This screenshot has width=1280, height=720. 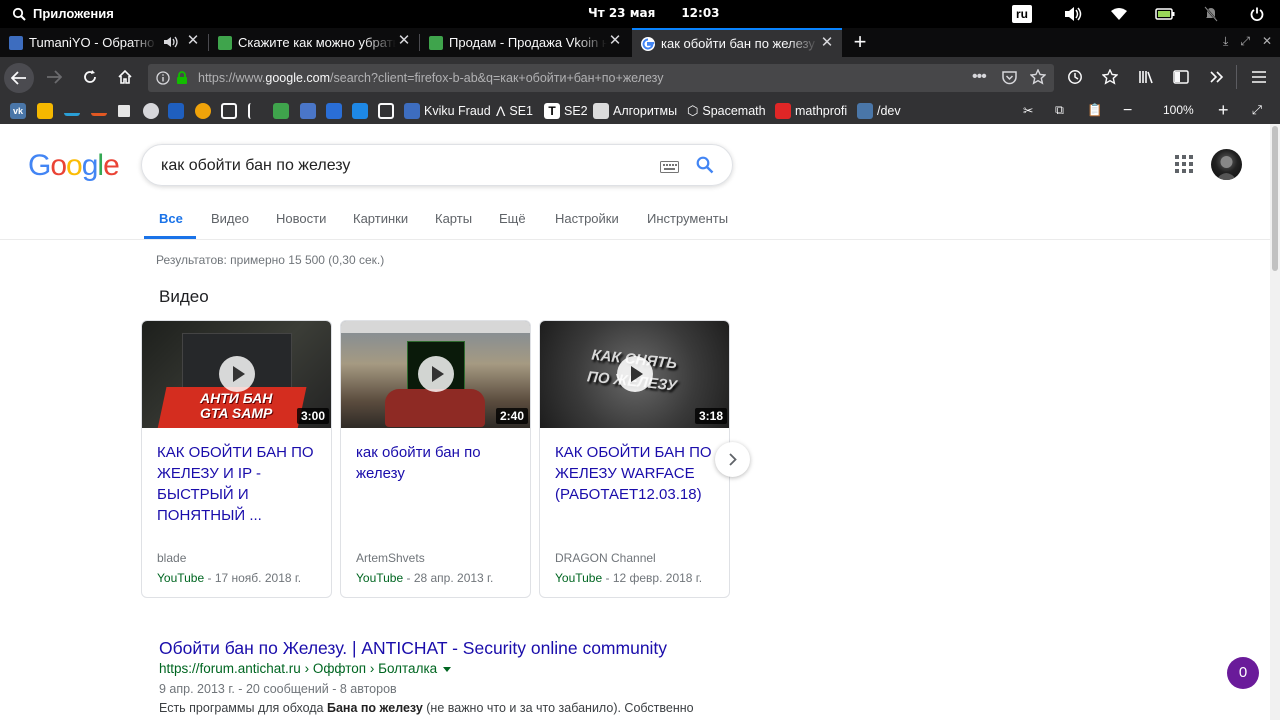 I want to click on extension-badge: 0, so click(x=1243, y=673).